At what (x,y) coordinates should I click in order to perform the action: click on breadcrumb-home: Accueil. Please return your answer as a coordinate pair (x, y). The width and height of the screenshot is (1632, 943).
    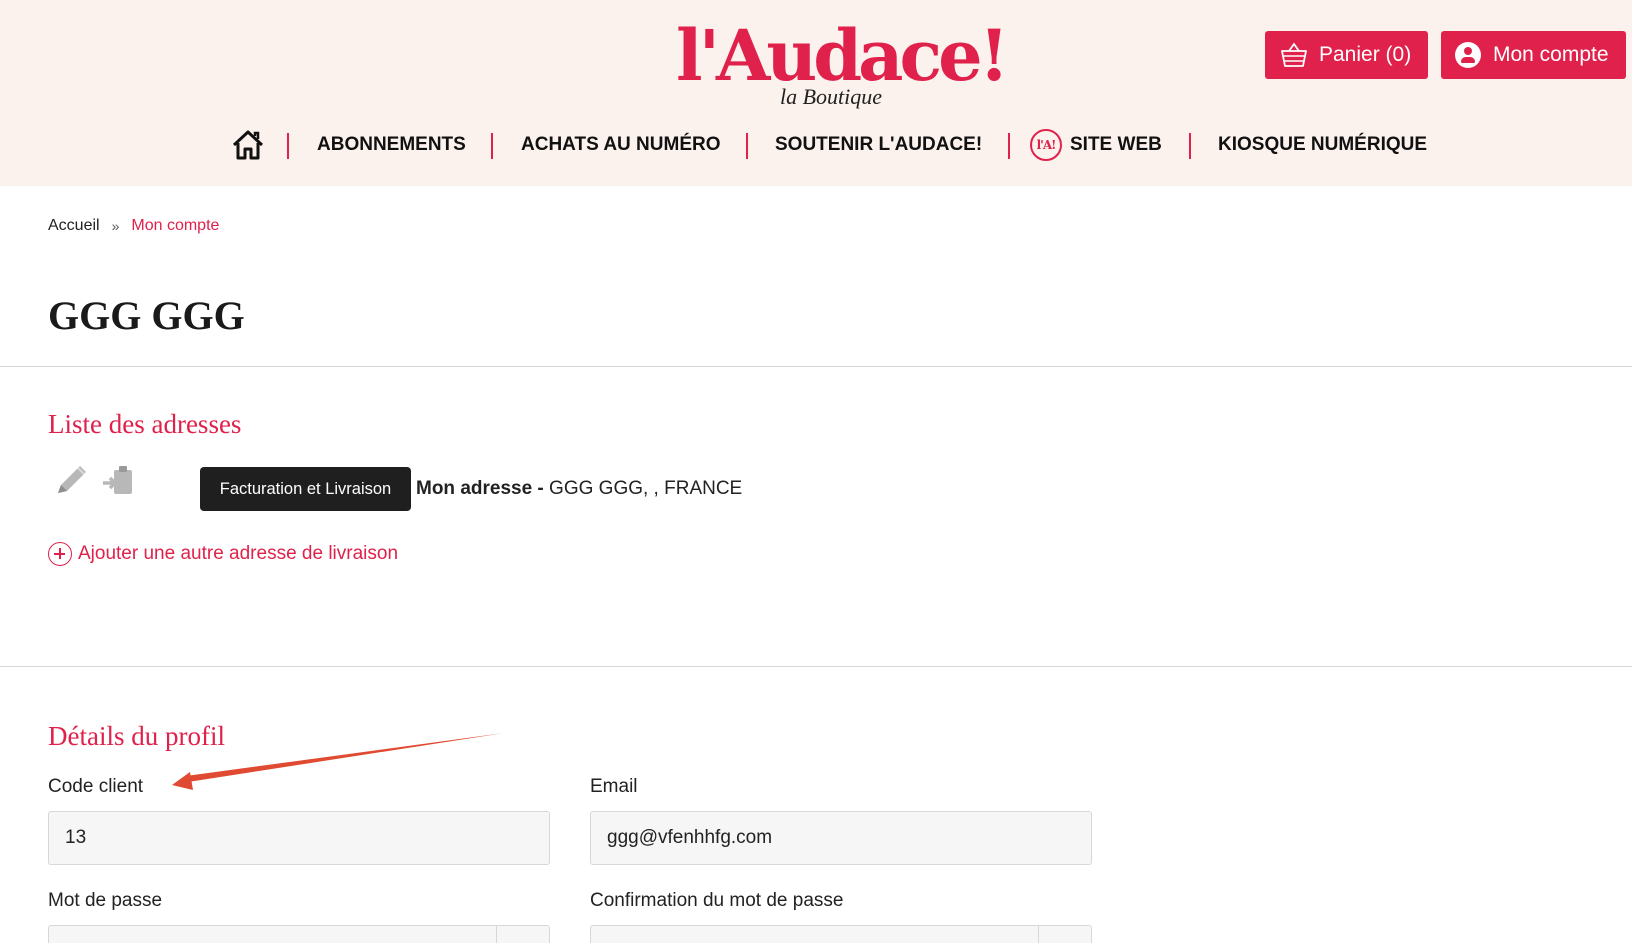
    Looking at the image, I should click on (74, 226).